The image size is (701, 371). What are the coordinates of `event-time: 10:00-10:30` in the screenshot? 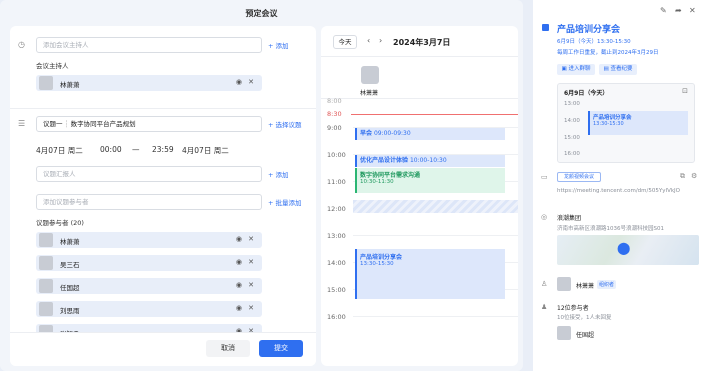 It's located at (428, 160).